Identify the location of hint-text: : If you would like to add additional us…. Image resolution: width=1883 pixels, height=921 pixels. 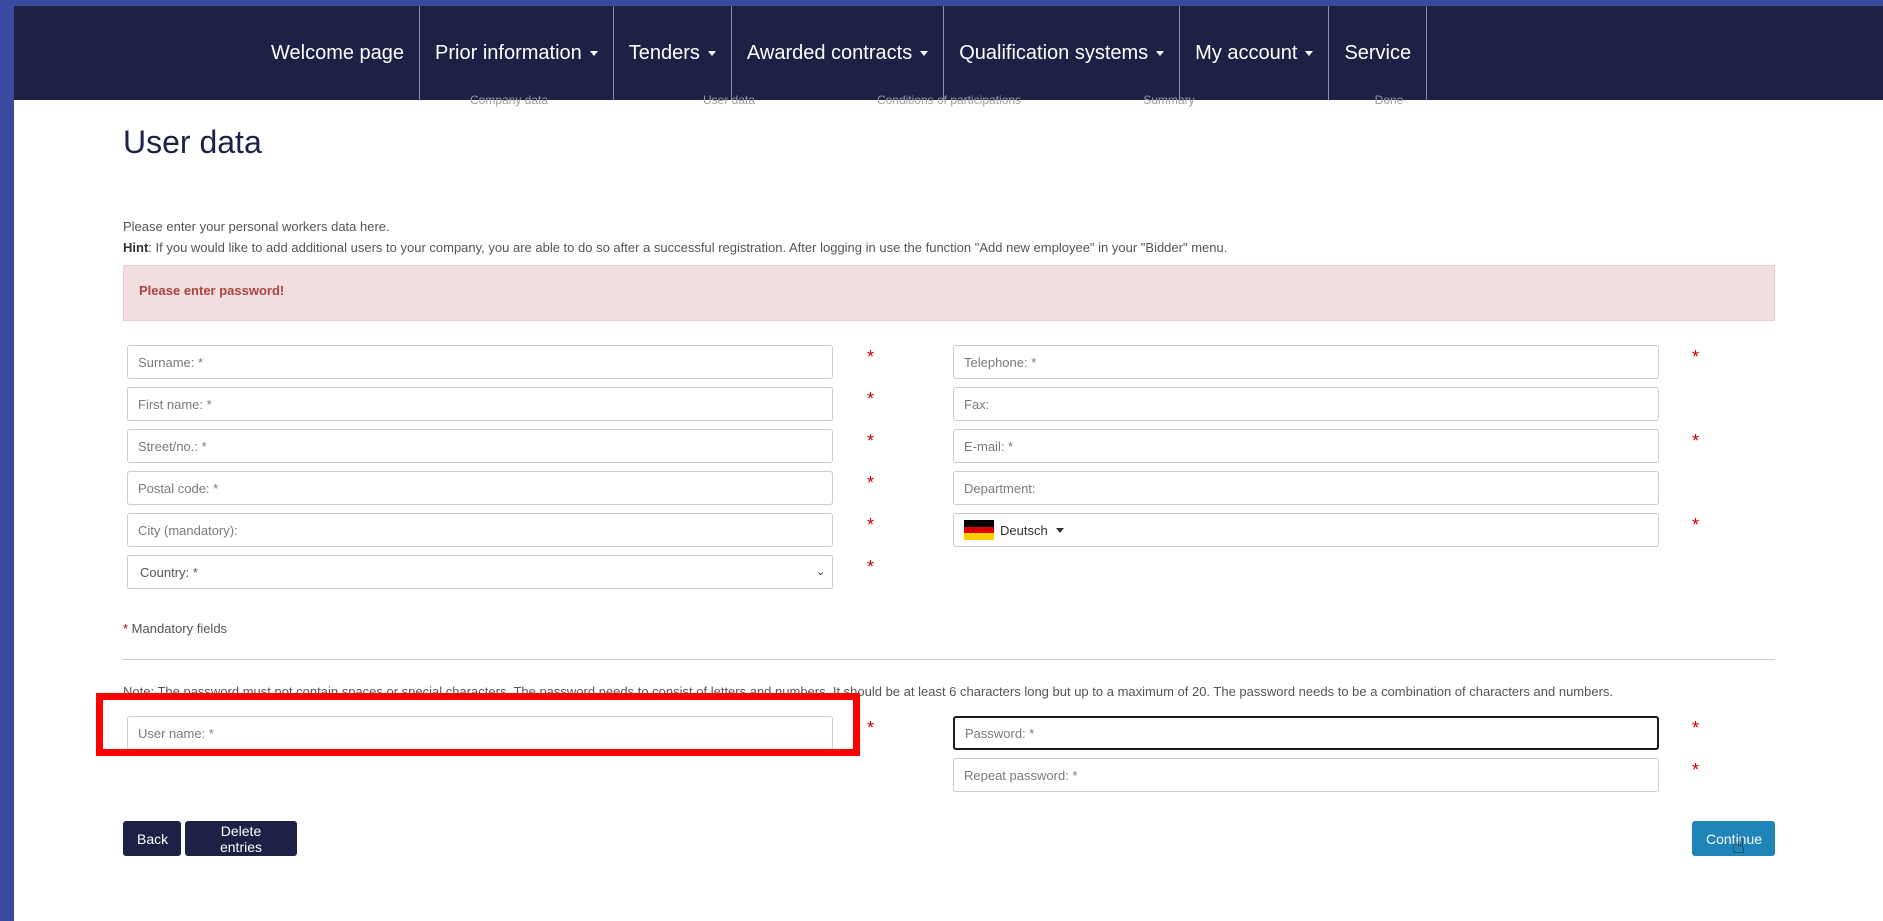
(688, 247).